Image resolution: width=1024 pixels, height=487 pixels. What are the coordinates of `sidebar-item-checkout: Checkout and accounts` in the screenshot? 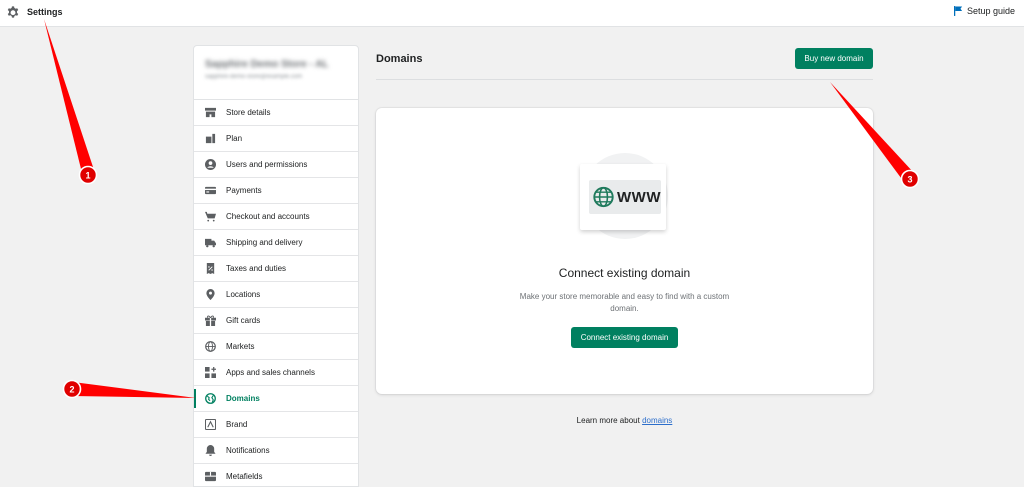 It's located at (276, 217).